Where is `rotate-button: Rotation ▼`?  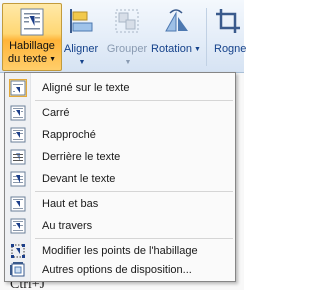
rotate-button: Rotation ▼ is located at coordinates (176, 36).